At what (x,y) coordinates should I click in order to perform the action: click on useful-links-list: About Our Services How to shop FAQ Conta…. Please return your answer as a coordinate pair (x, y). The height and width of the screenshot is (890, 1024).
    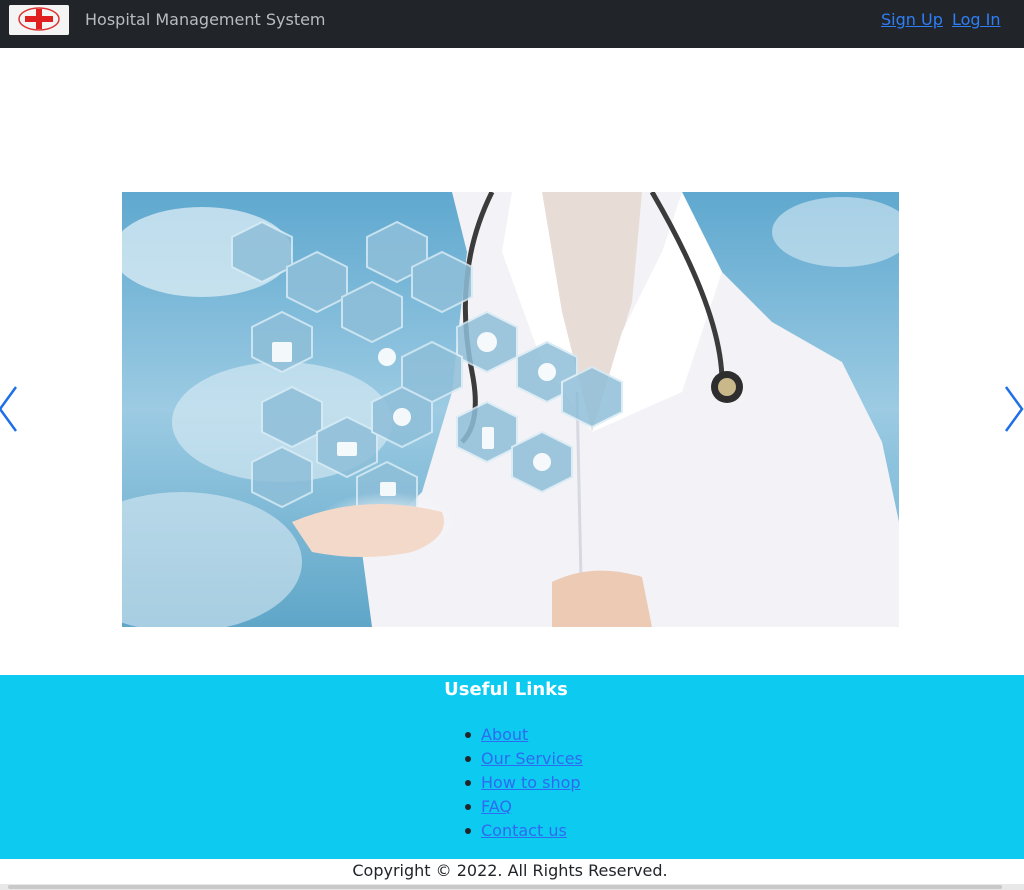
    Looking at the image, I should click on (524, 784).